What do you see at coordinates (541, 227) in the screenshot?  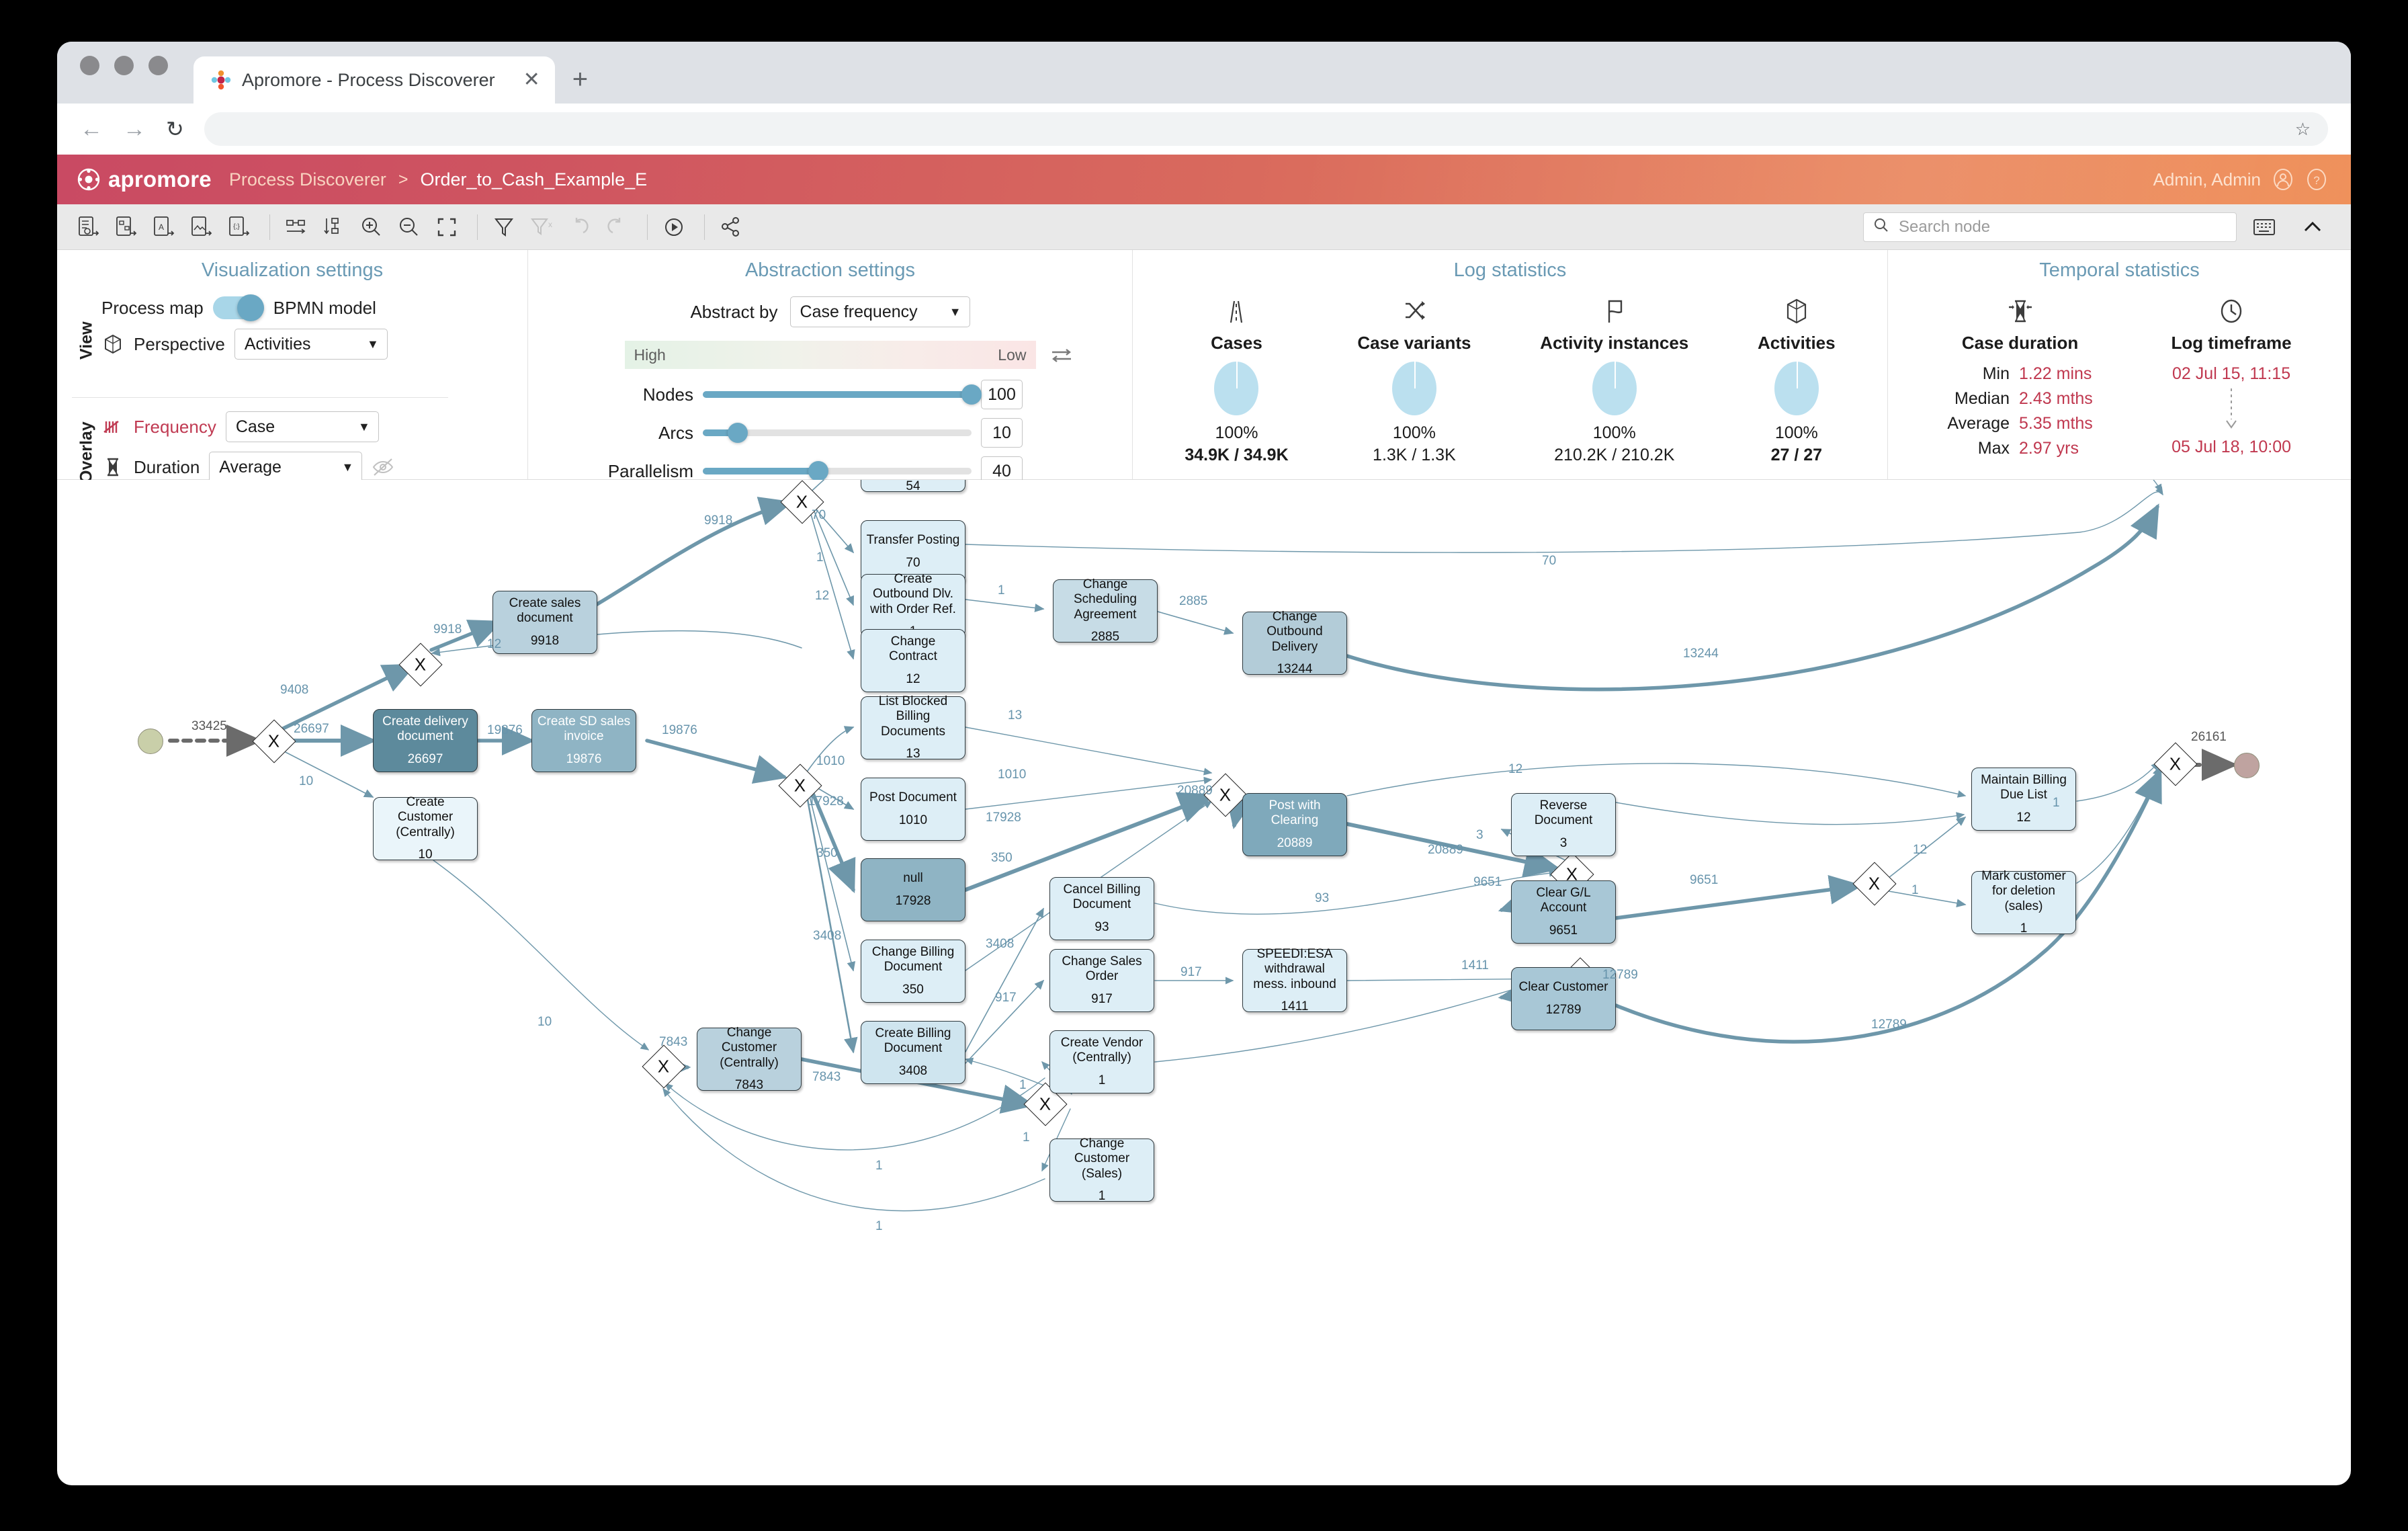 I see `clear-filter-icon: x` at bounding box center [541, 227].